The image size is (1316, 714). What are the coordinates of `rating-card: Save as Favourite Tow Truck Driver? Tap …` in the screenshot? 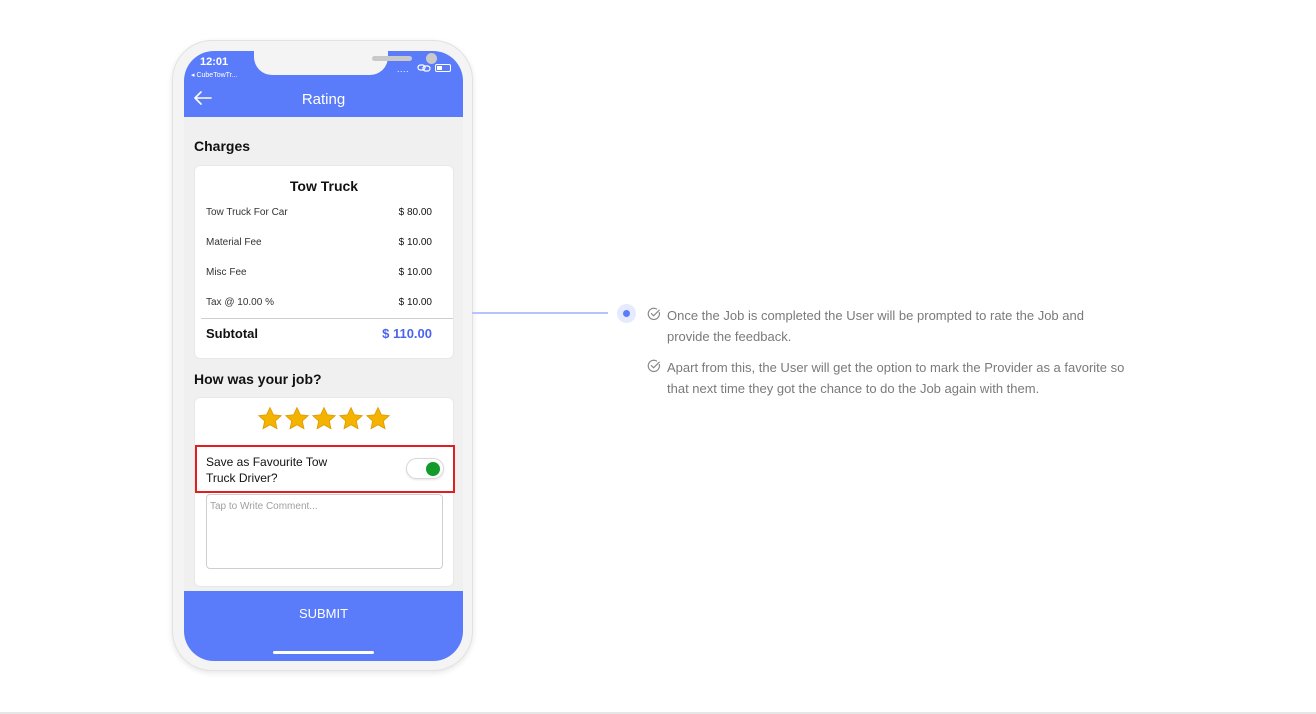 It's located at (324, 492).